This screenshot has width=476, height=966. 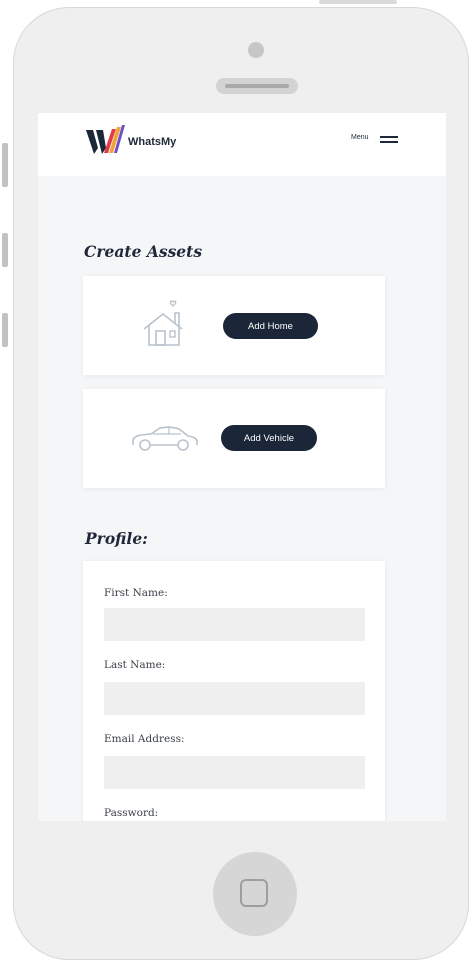 I want to click on add-vehicle-card: Add Vehicle, so click(x=234, y=438).